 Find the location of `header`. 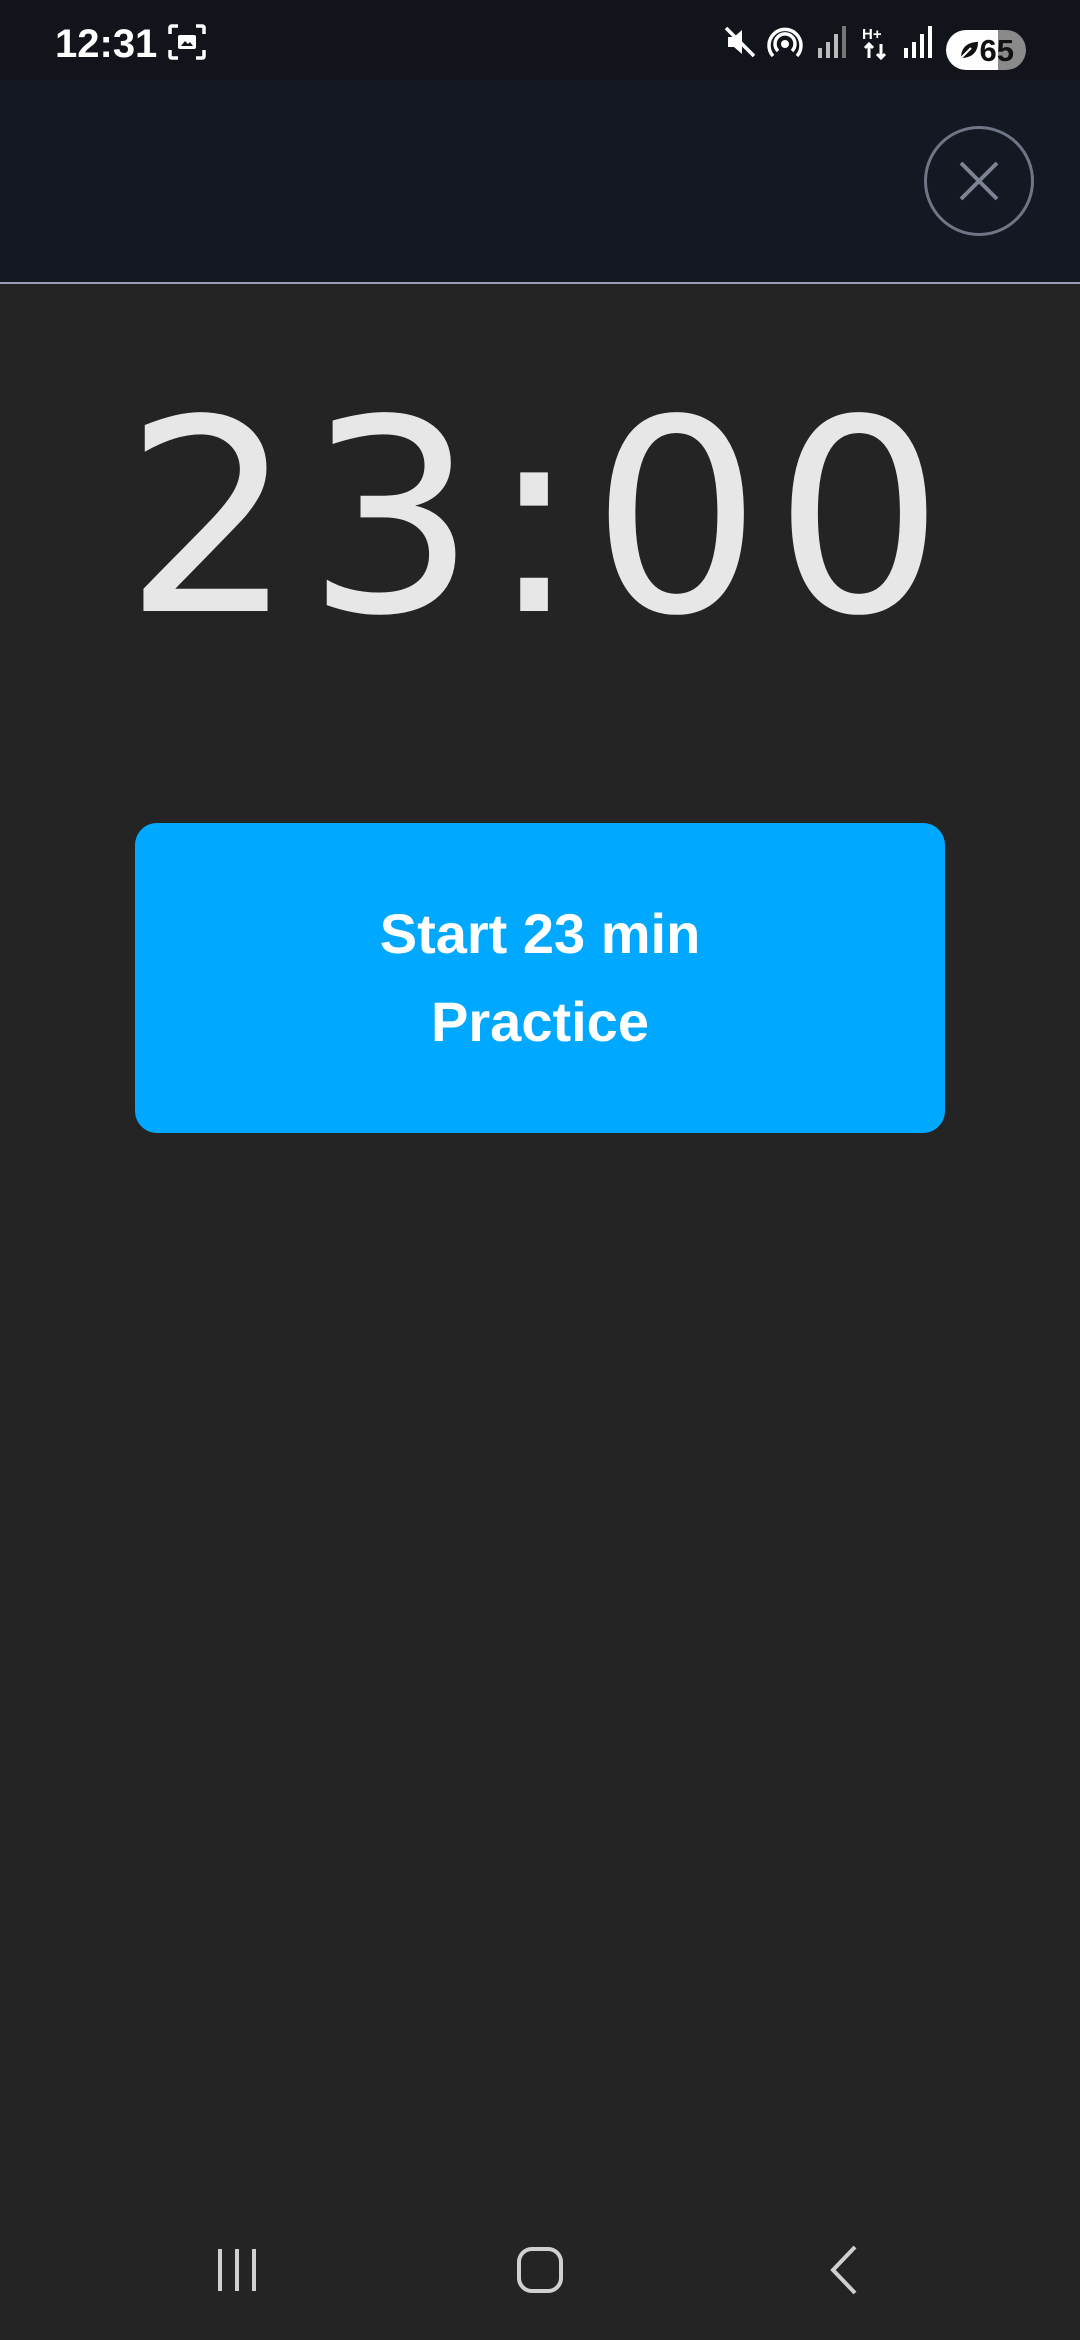

header is located at coordinates (540, 182).